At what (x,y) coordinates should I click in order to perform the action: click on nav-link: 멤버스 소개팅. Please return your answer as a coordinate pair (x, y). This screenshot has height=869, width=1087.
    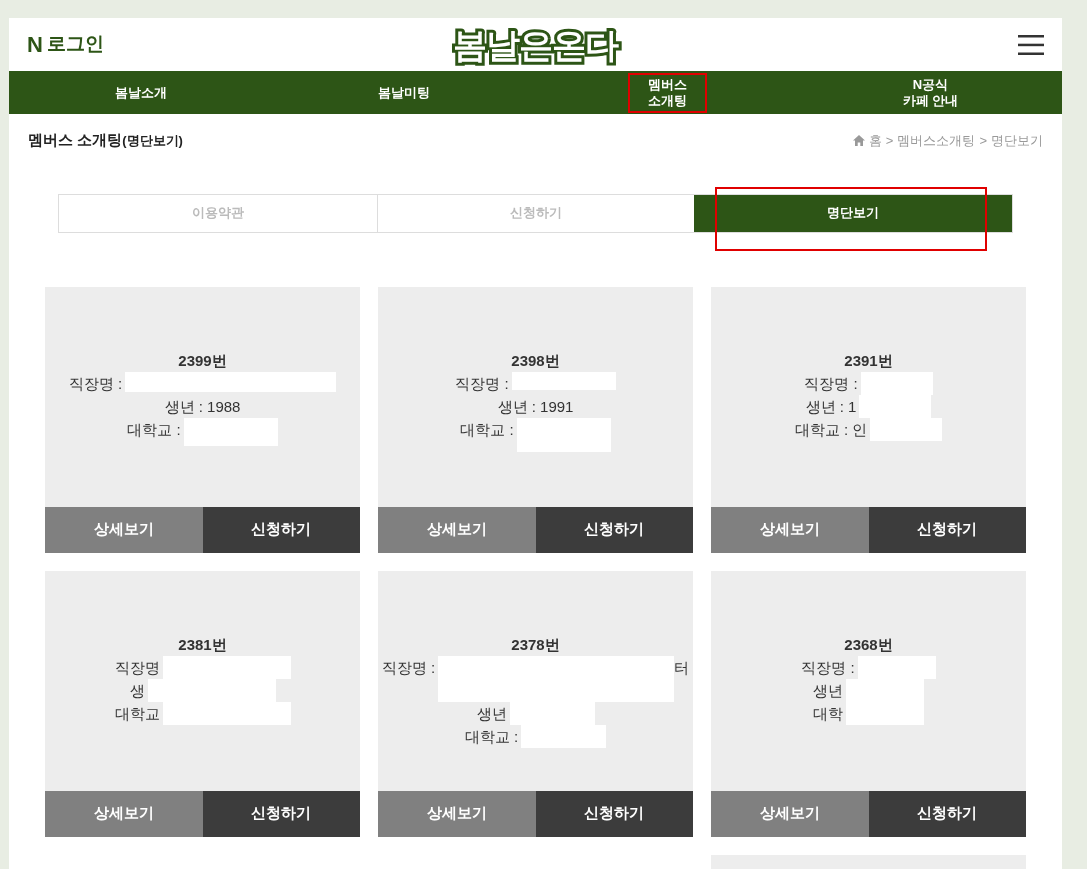
    Looking at the image, I should click on (667, 92).